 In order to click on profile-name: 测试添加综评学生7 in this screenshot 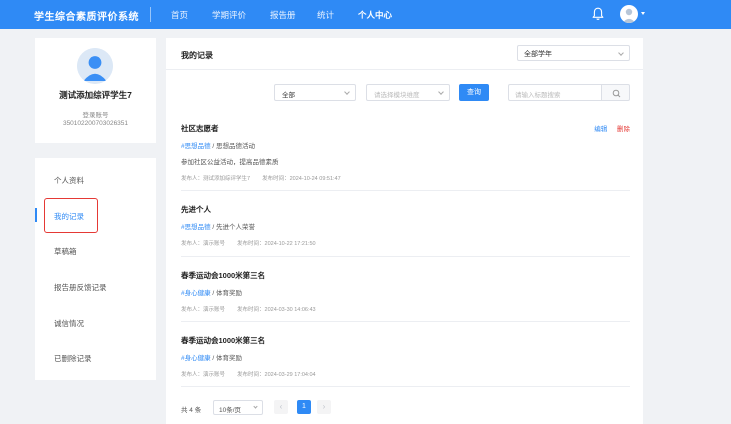, I will do `click(95, 95)`.